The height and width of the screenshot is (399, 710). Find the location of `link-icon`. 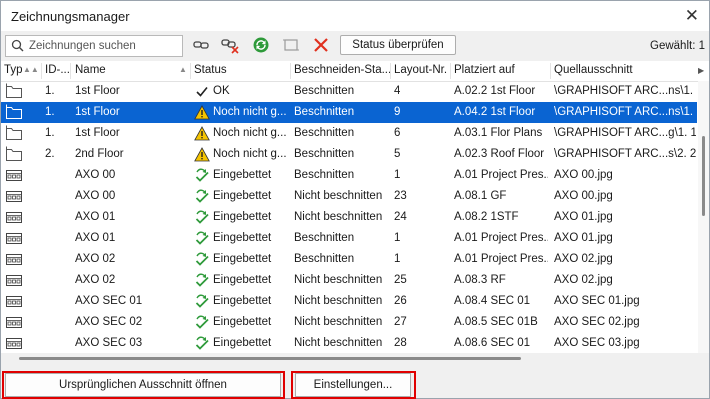

link-icon is located at coordinates (201, 45).